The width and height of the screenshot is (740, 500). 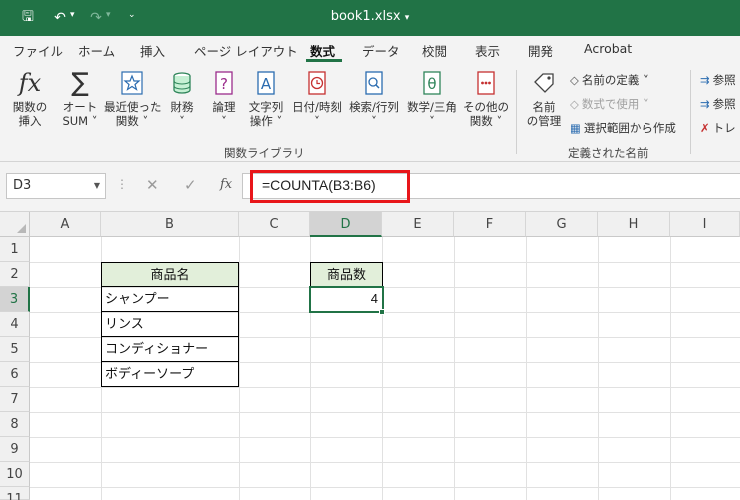 I want to click on title-bar: 🖫 ↶ ▾ ↷ ▾ ⌄ book1.xlsx ▾, so click(x=370, y=18).